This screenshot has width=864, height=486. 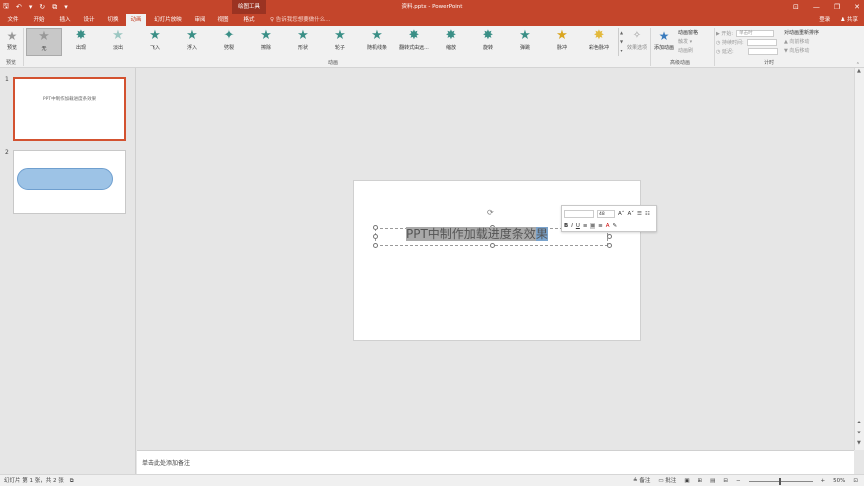 I want to click on undo-icon: ↶, so click(x=19, y=7).